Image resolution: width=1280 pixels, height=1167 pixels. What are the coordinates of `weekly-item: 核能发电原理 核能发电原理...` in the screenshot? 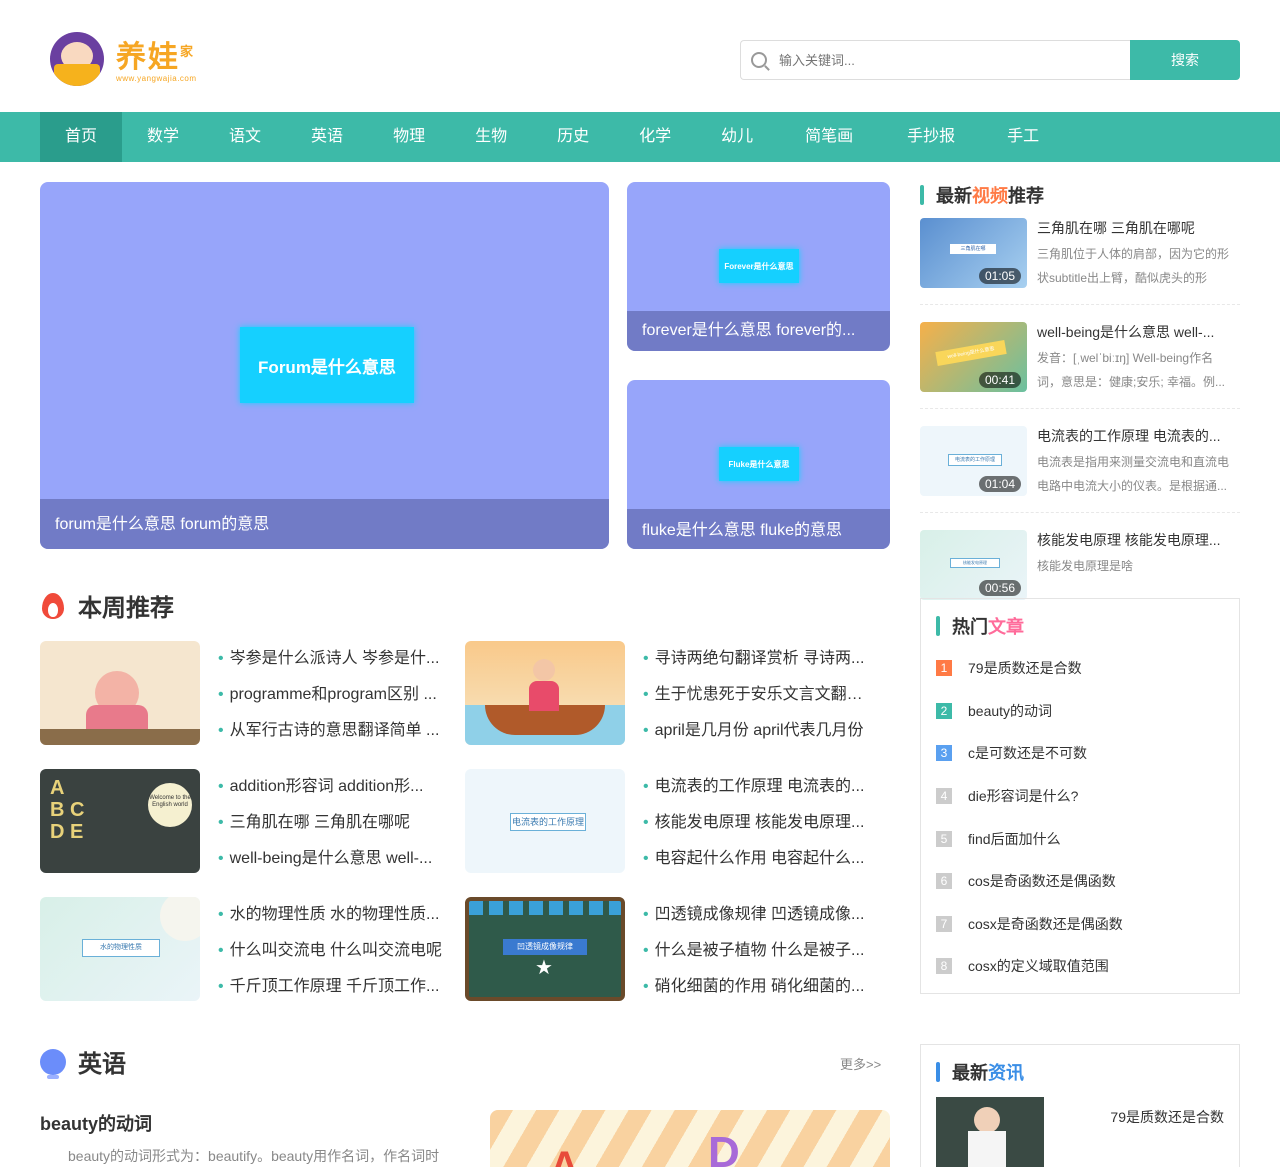 It's located at (758, 823).